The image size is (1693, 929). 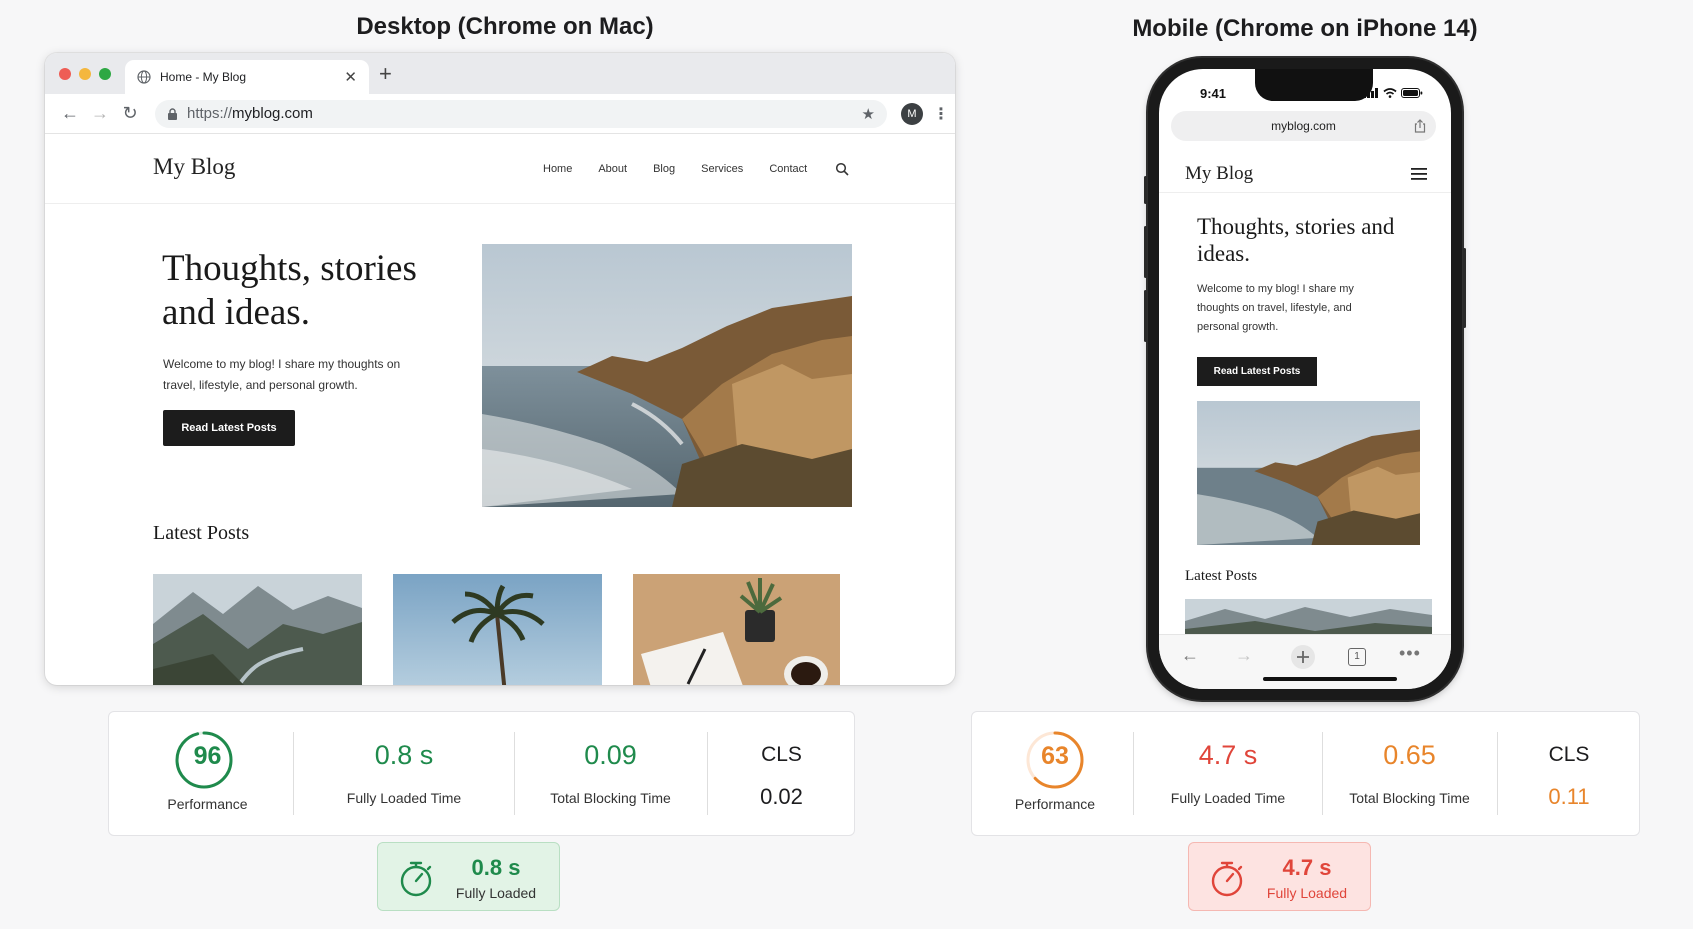 I want to click on mobile-latest-posts-title: Latest Posts, so click(x=1221, y=576).